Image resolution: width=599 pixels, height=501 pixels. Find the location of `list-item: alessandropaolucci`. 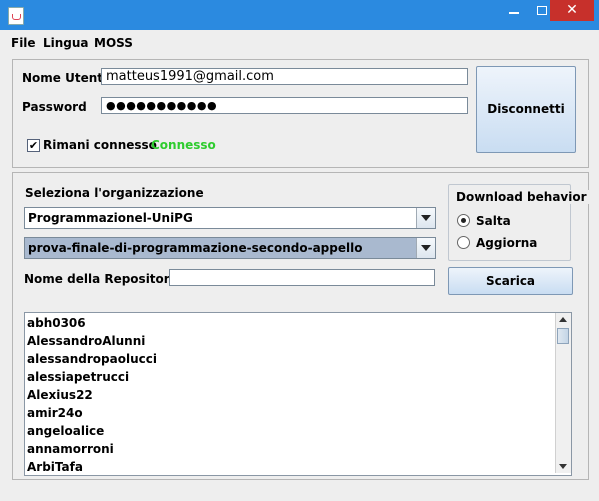

list-item: alessandropaolucci is located at coordinates (92, 359).